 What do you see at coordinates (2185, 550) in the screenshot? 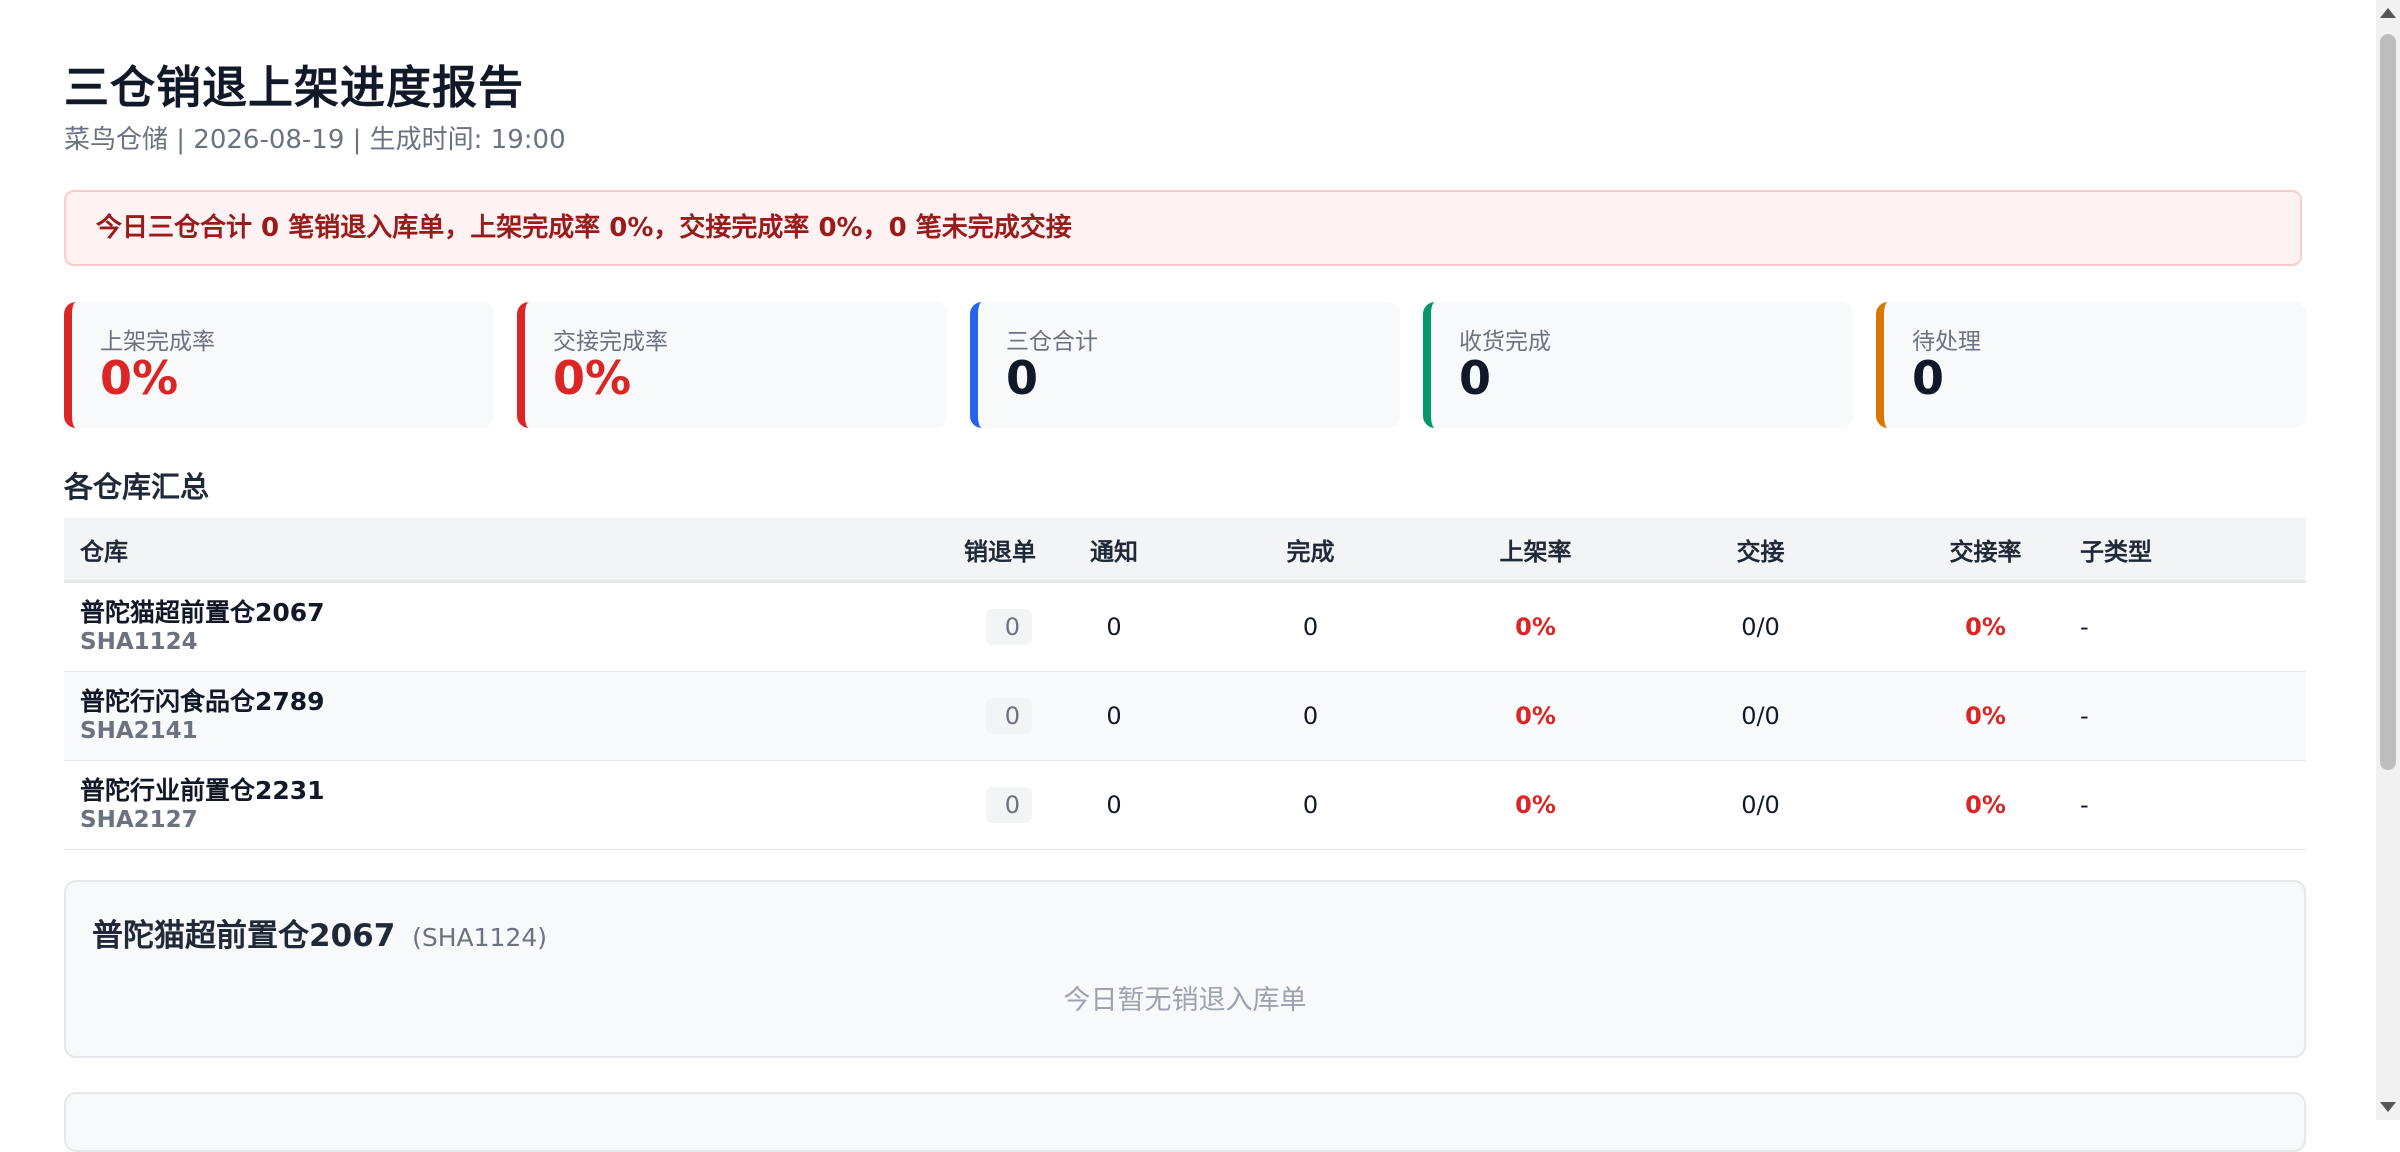
I see `col-header-subtype: 子类型` at bounding box center [2185, 550].